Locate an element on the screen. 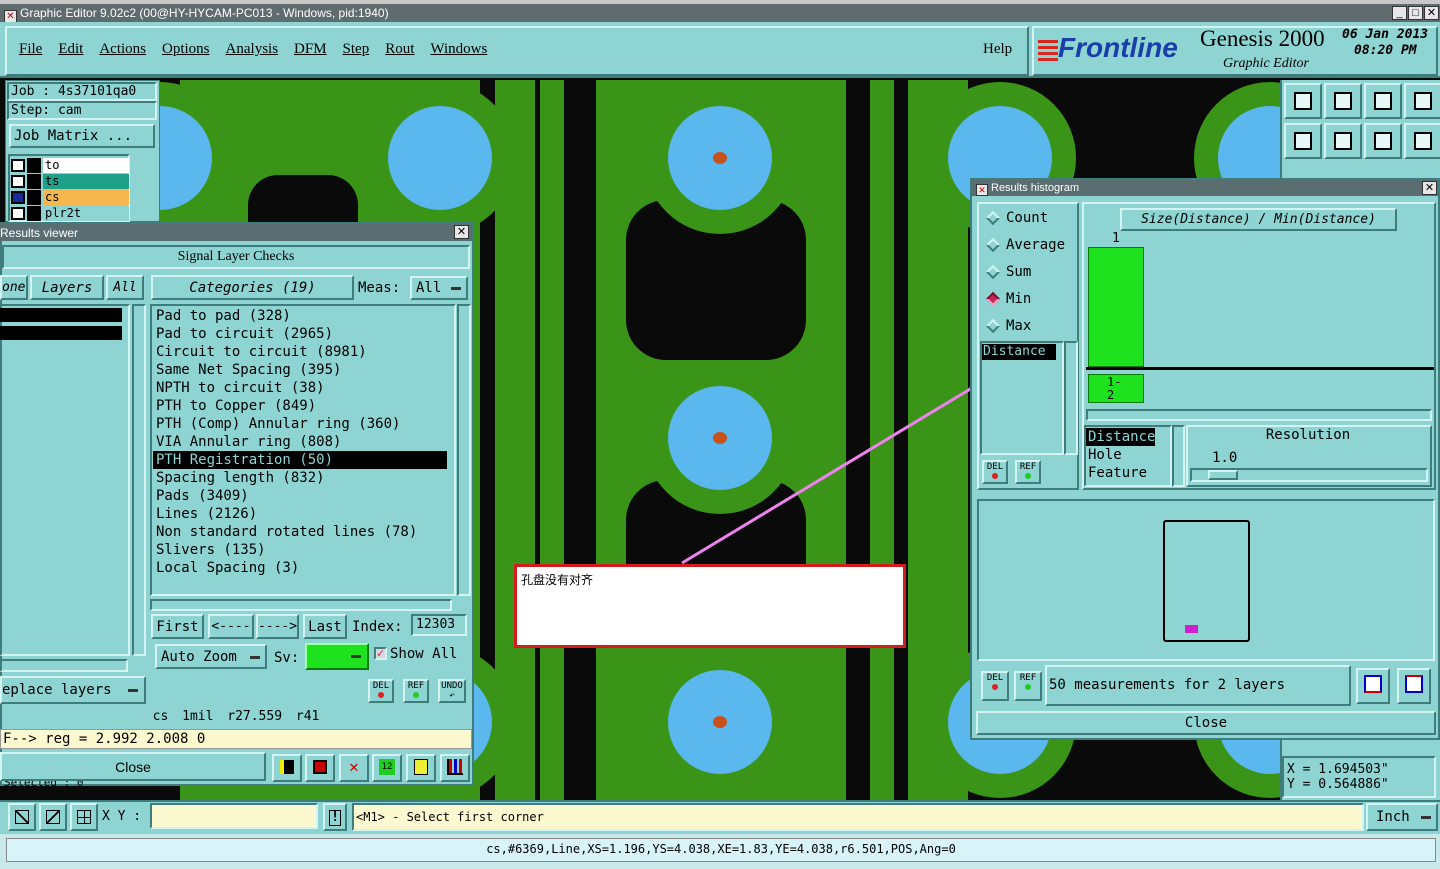  category-item: Local Spacing (3) is located at coordinates (300, 568).